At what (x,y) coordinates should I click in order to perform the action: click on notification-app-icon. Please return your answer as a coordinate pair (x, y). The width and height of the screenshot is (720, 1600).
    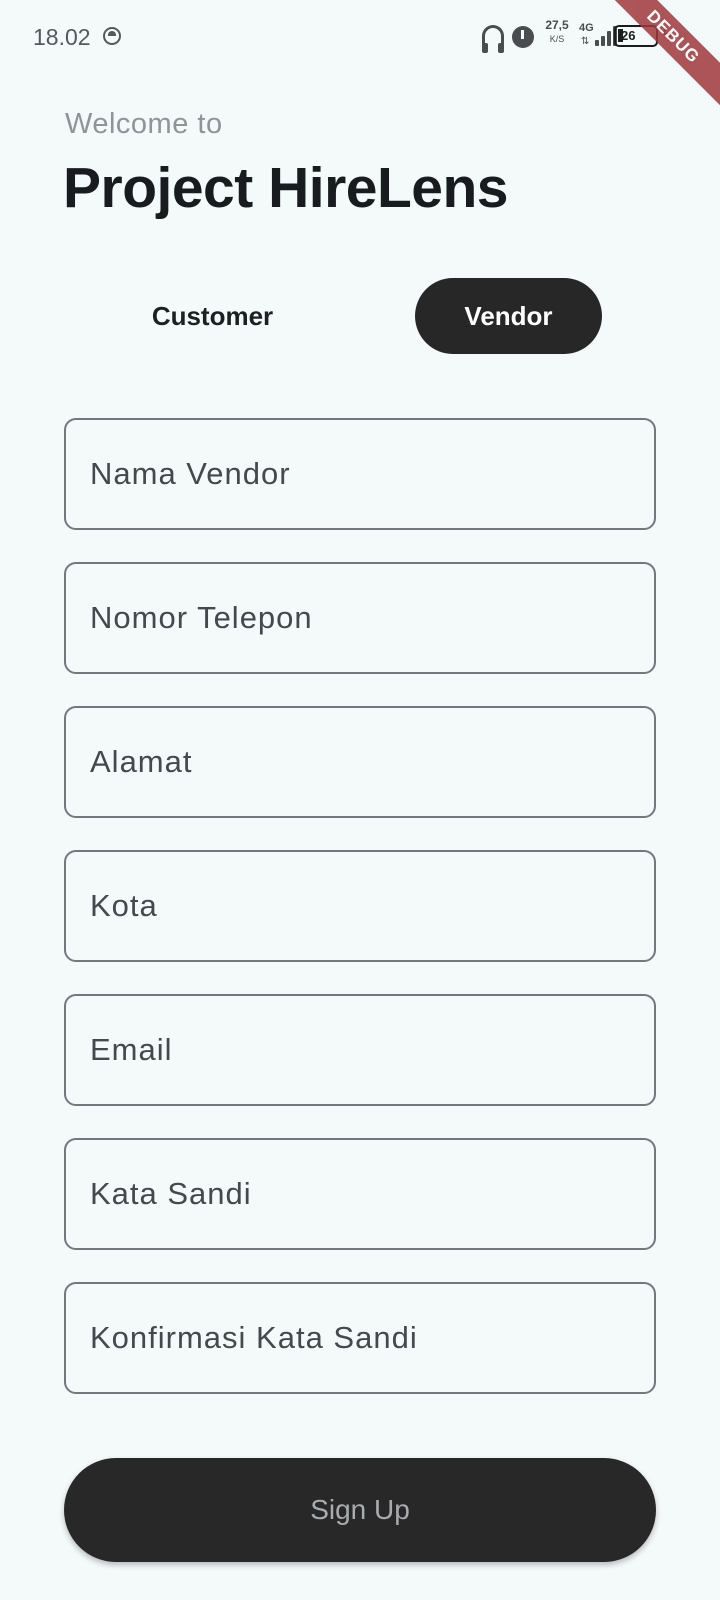
    Looking at the image, I should click on (112, 36).